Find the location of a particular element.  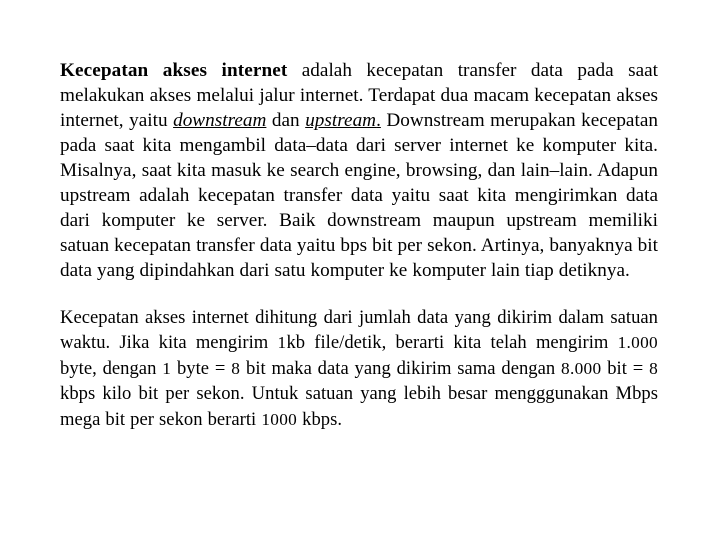

paragraph-1-bold-lead: Kecepatan akses internet is located at coordinates (174, 70).